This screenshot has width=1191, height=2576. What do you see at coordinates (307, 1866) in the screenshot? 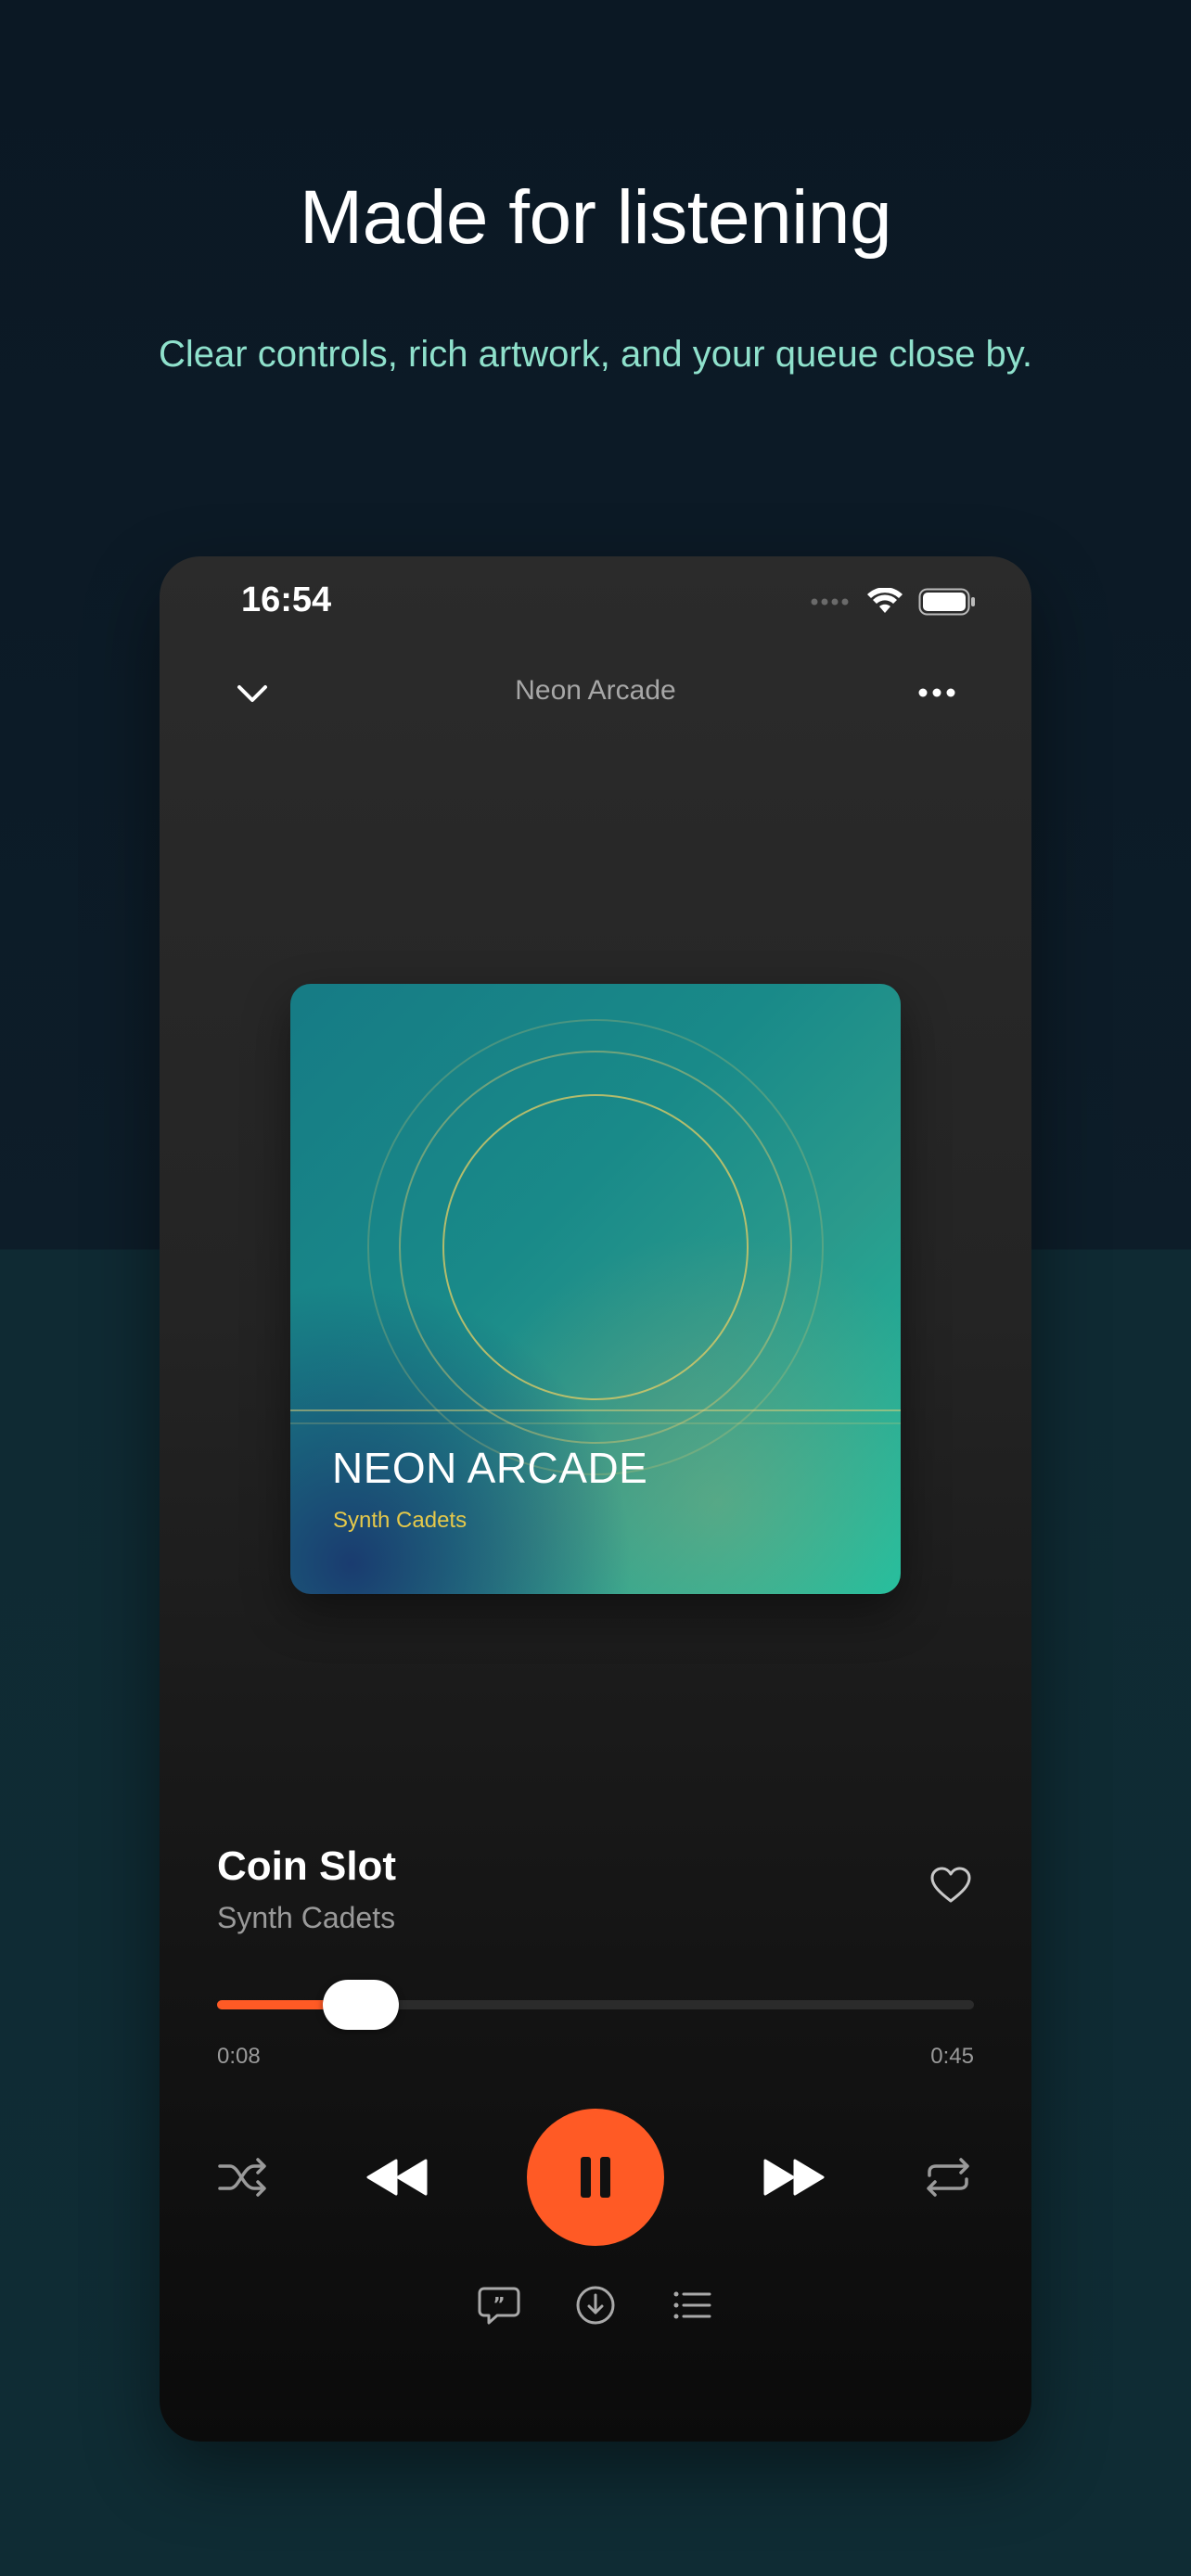
I see `song-title: Coin Slot` at bounding box center [307, 1866].